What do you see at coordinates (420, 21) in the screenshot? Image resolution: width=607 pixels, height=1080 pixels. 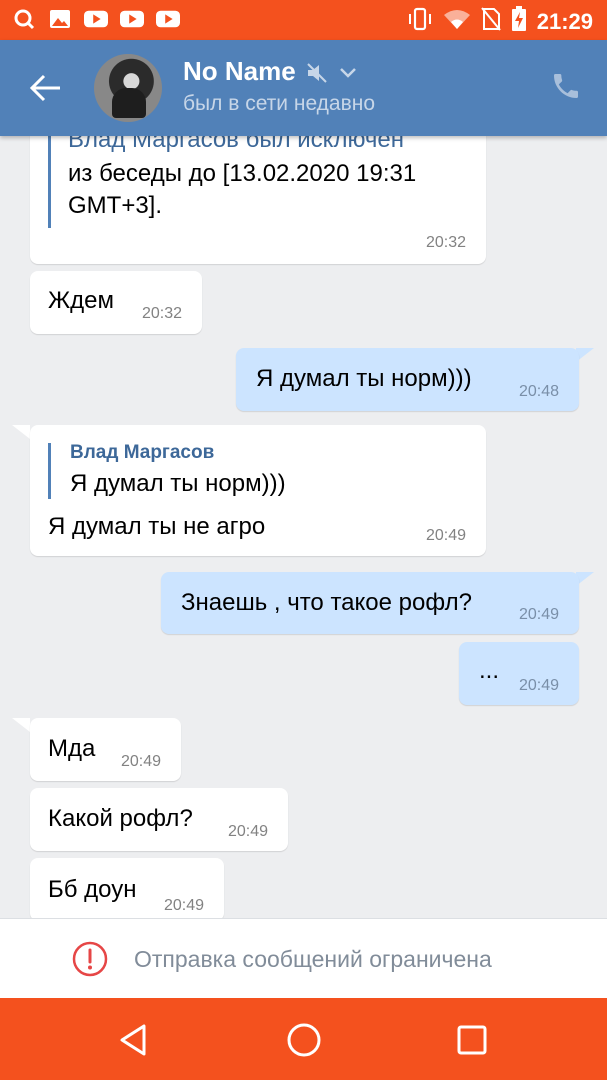 I see `vibrate-icon` at bounding box center [420, 21].